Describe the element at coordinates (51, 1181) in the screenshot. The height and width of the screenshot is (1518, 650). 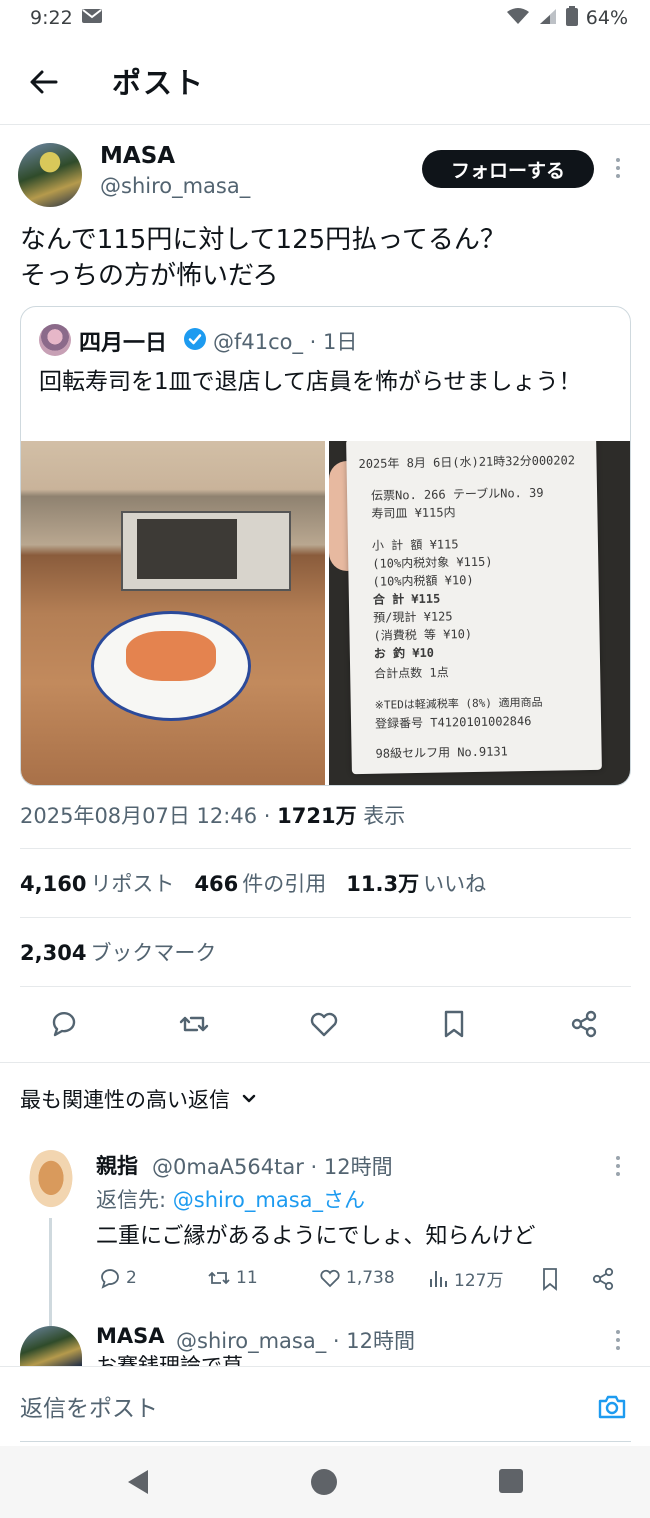
I see `reply-avatar` at that location.